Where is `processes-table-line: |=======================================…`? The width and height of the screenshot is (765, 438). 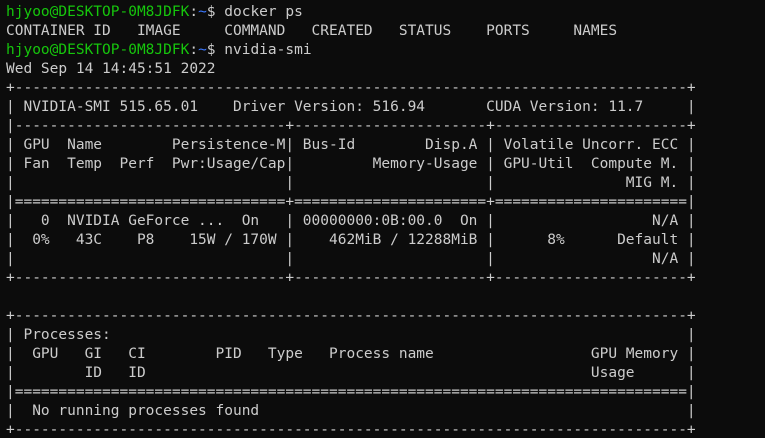
processes-table-line: |=======================================… is located at coordinates (351, 392).